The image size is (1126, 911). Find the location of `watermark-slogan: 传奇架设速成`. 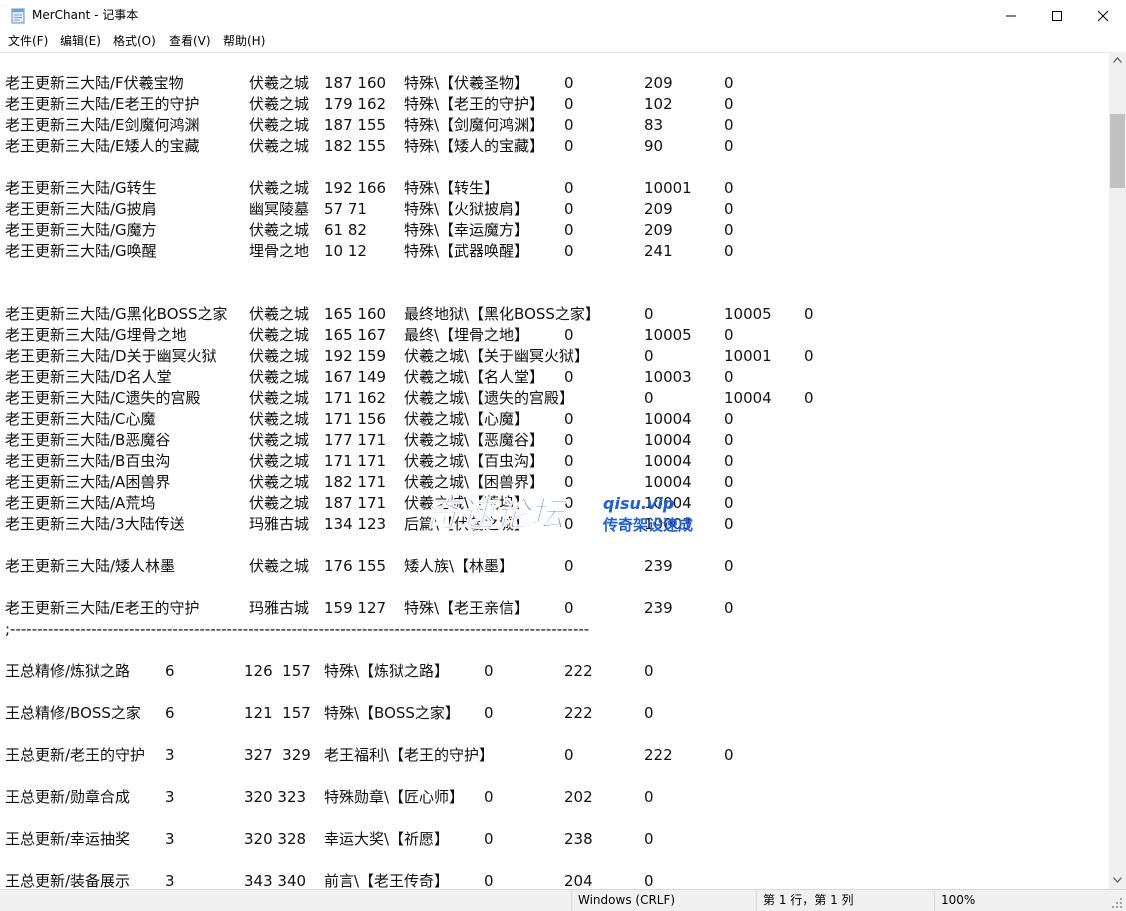

watermark-slogan: 传奇架设速成 is located at coordinates (648, 525).